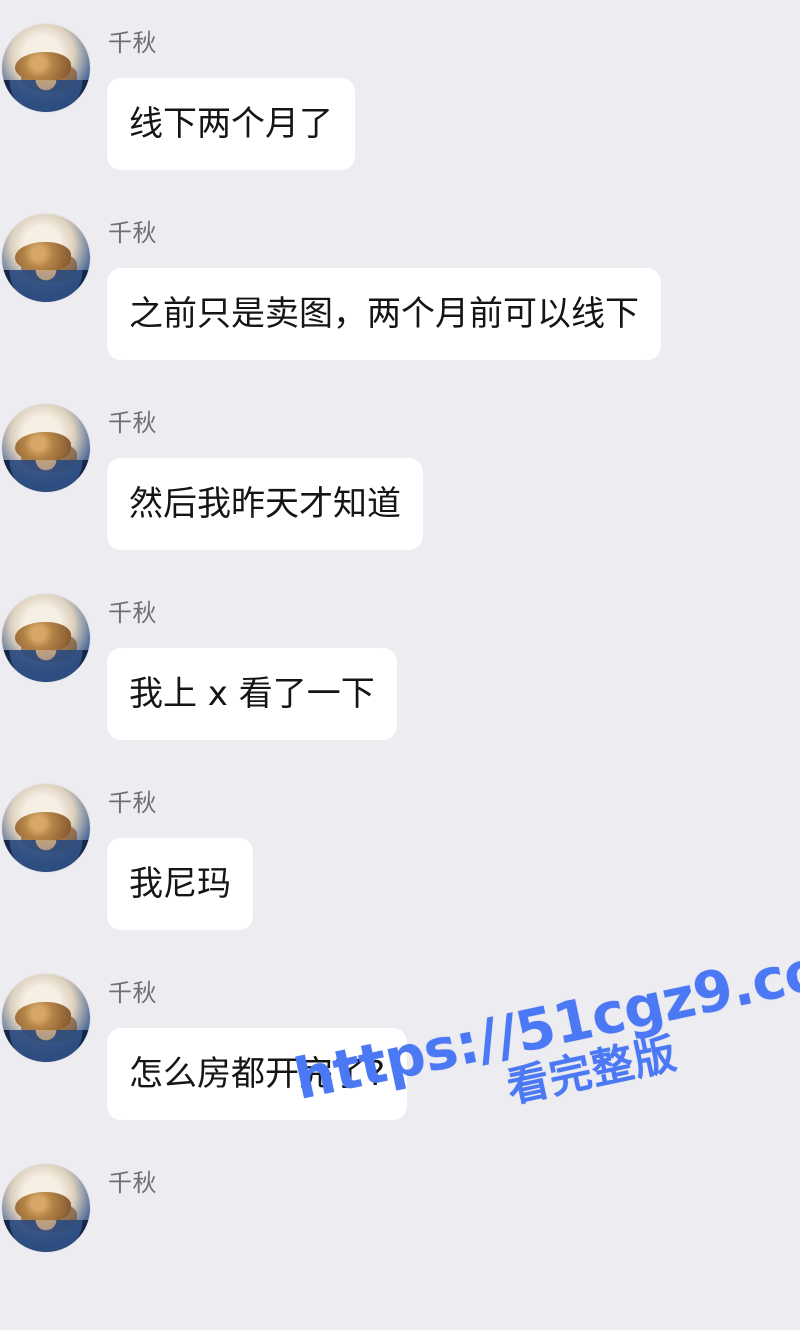 The width and height of the screenshot is (800, 1330). What do you see at coordinates (265, 504) in the screenshot?
I see `message-bubble: 然后我昨天才知道` at bounding box center [265, 504].